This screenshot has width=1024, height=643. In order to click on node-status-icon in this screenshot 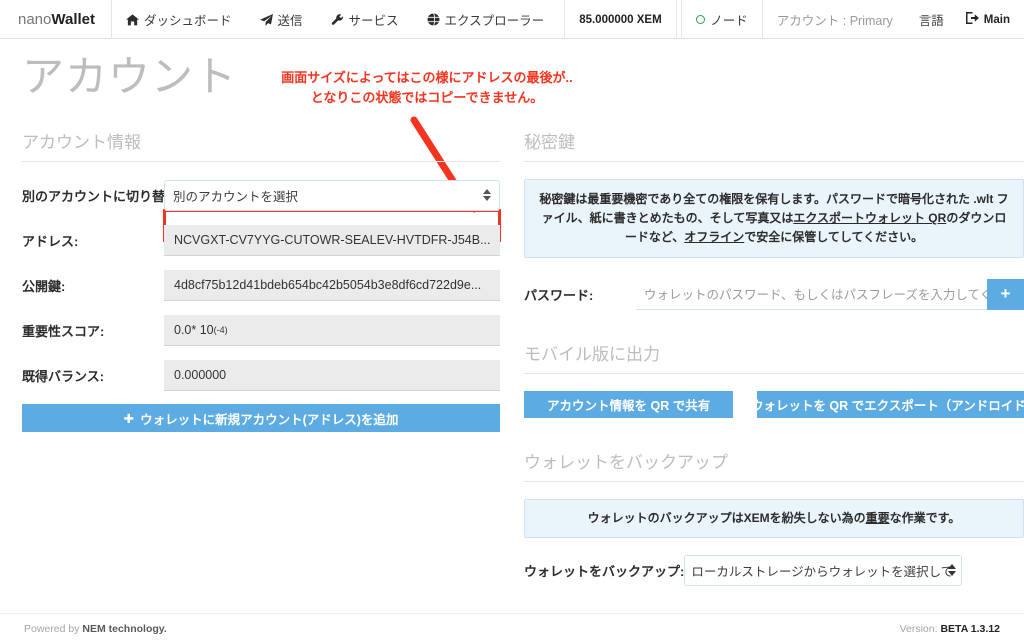, I will do `click(701, 19)`.